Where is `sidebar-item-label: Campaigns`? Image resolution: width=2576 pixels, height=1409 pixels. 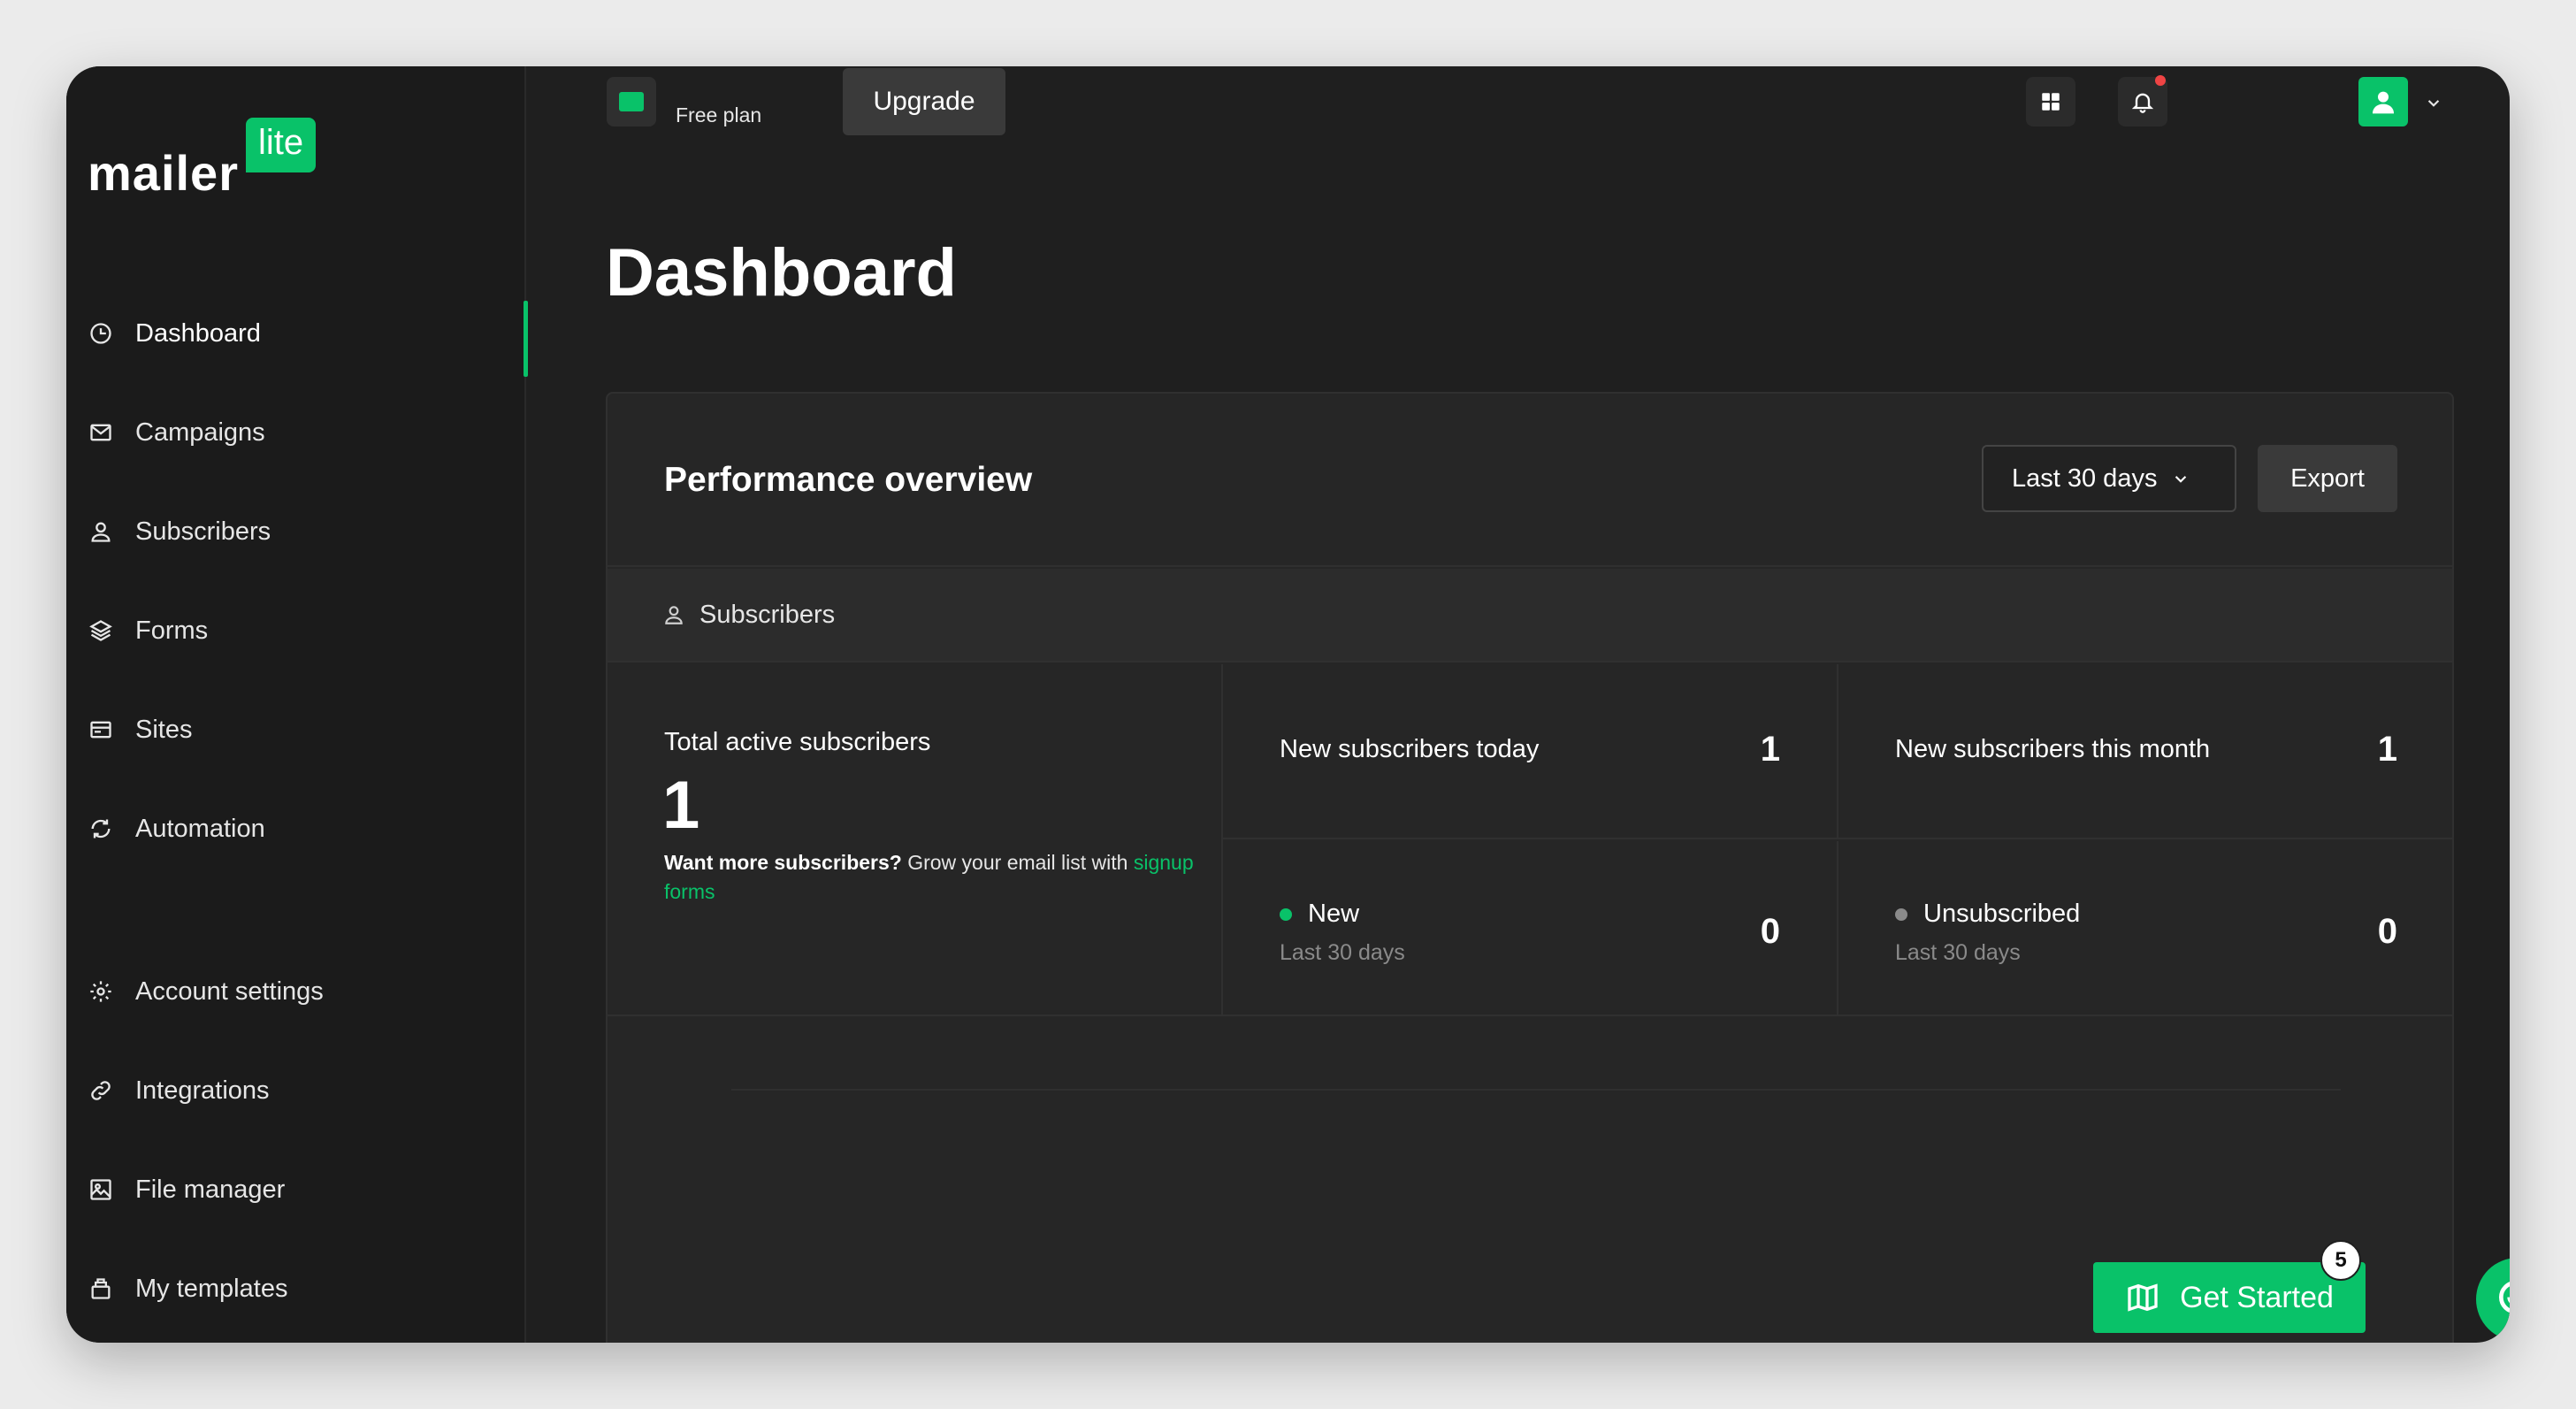 sidebar-item-label: Campaigns is located at coordinates (200, 432).